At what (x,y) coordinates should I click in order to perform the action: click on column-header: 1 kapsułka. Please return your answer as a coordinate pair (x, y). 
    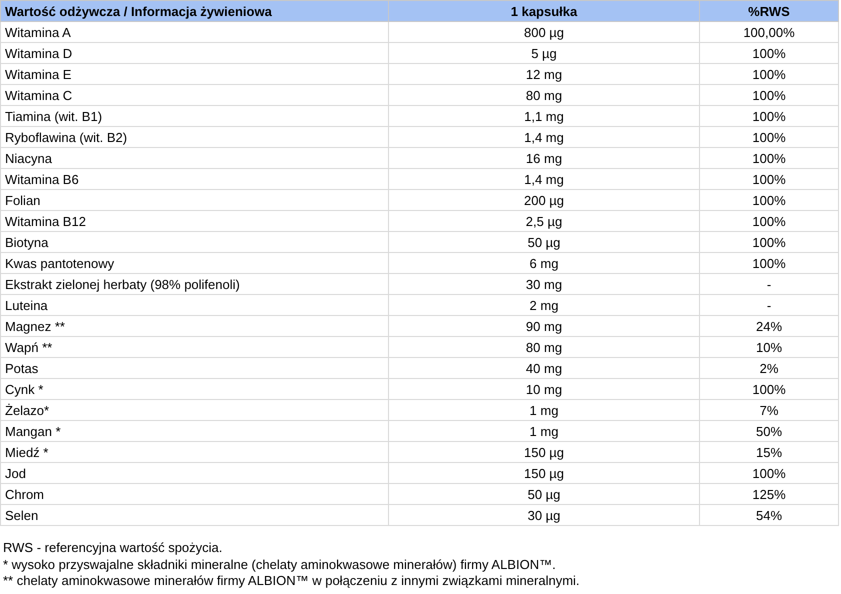
    Looking at the image, I should click on (544, 11).